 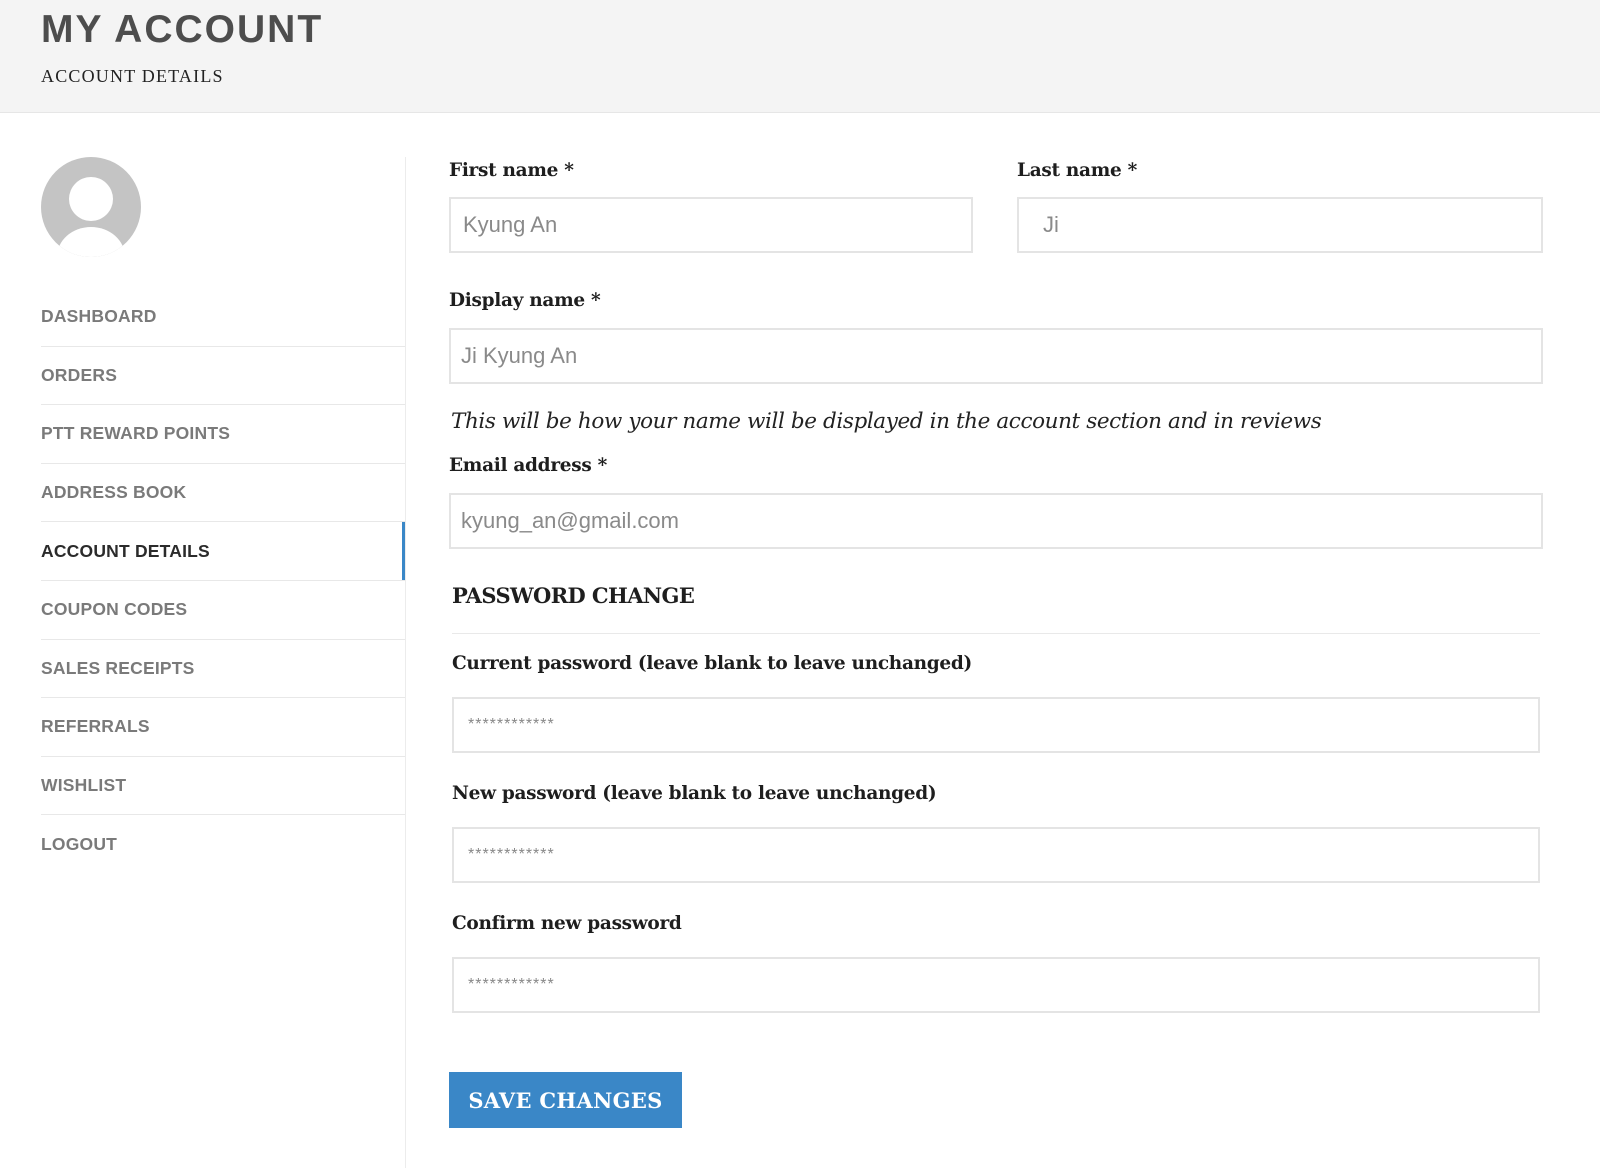 I want to click on confirm-password-label: Confirm new password, so click(x=567, y=923).